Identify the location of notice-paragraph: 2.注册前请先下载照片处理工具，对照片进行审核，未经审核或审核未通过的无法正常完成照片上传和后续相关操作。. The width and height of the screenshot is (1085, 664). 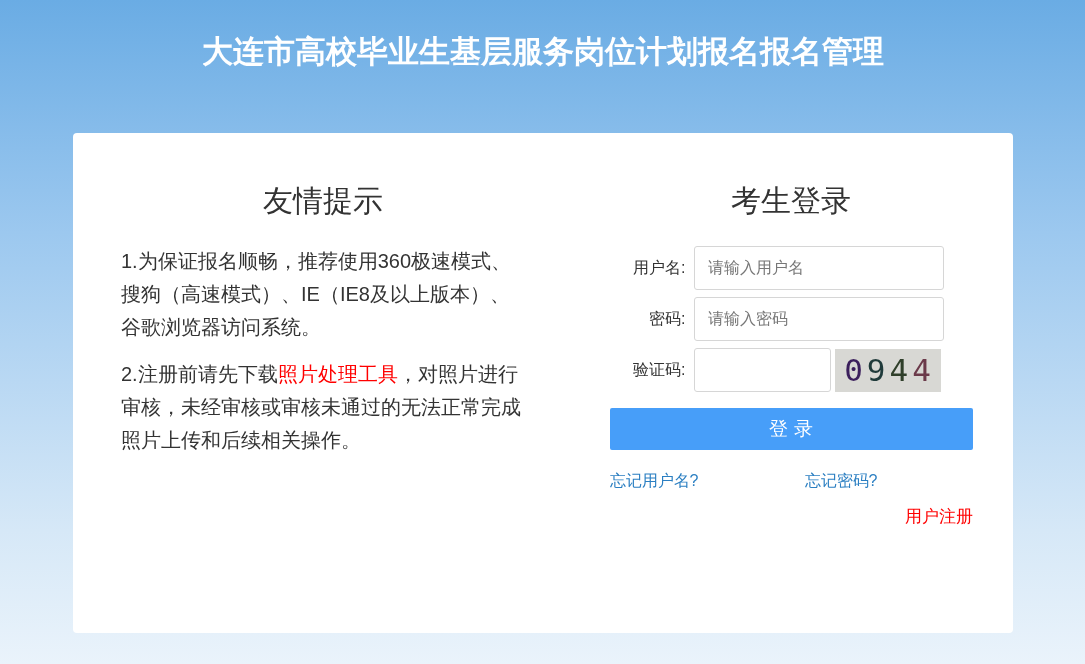
(321, 407).